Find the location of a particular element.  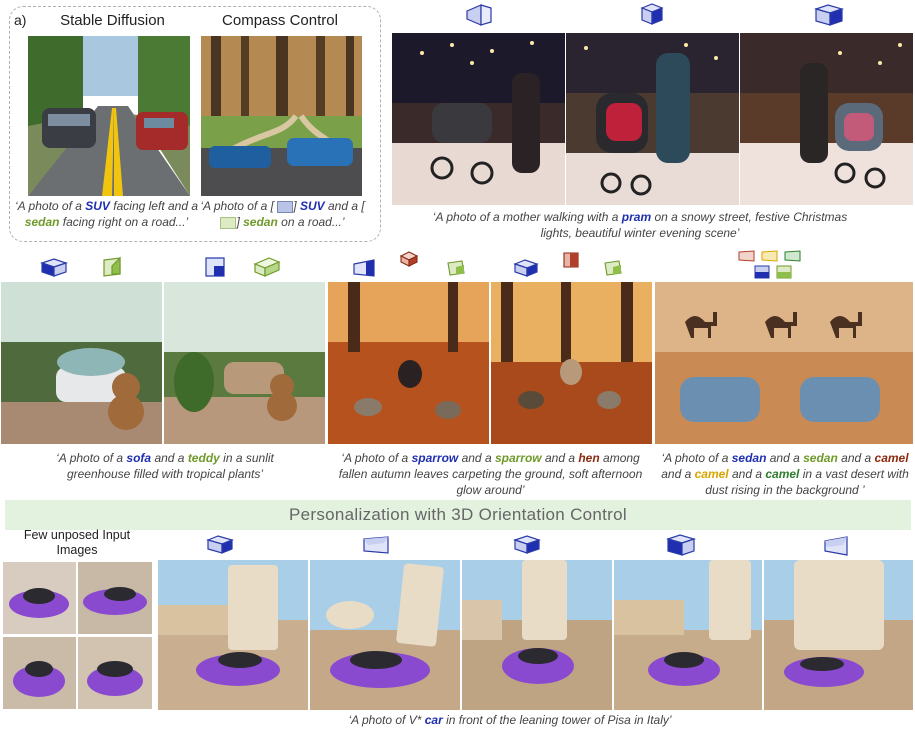

caption-text: on a road...’ is located at coordinates (311, 222).